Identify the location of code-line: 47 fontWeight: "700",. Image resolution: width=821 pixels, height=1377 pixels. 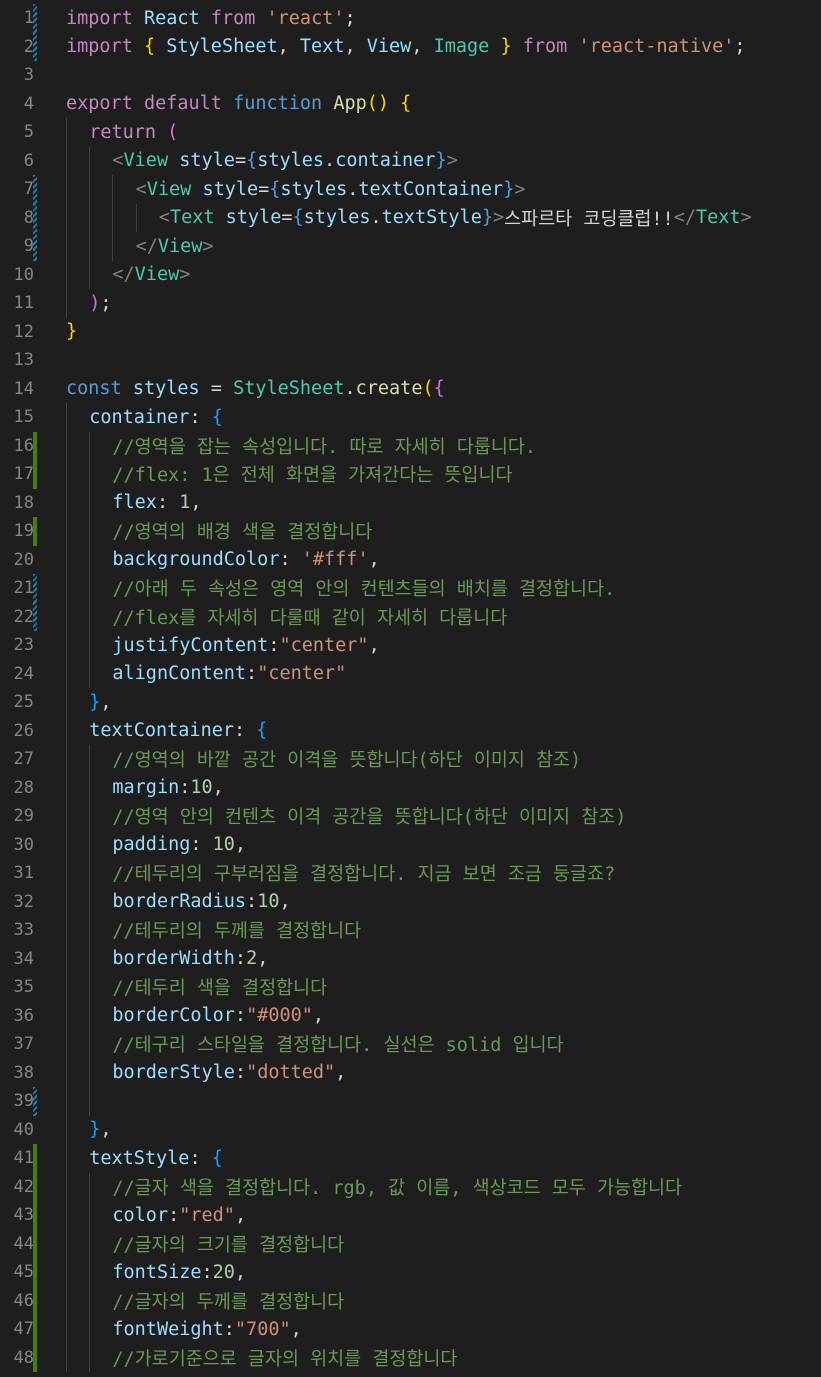
(410, 1329).